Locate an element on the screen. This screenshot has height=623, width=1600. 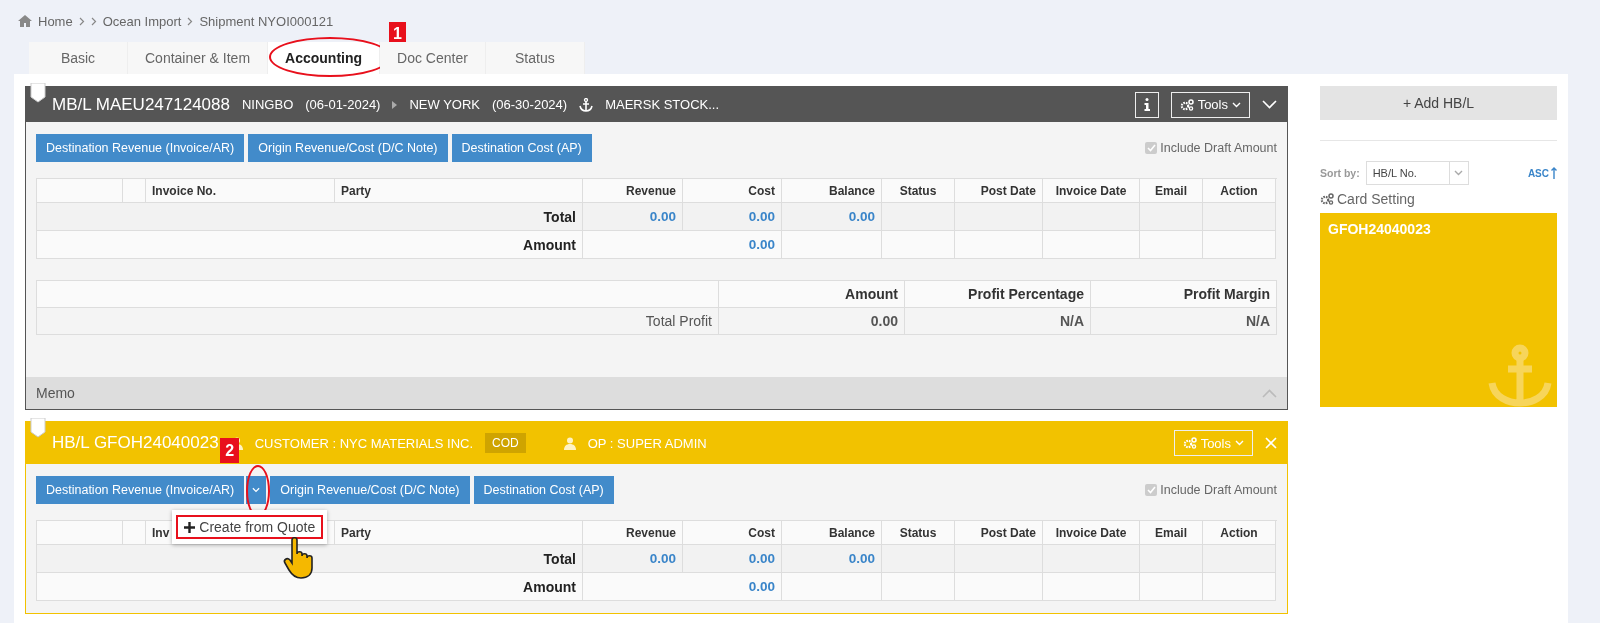
breadcrumb-link: Ocean Import is located at coordinates (142, 21).